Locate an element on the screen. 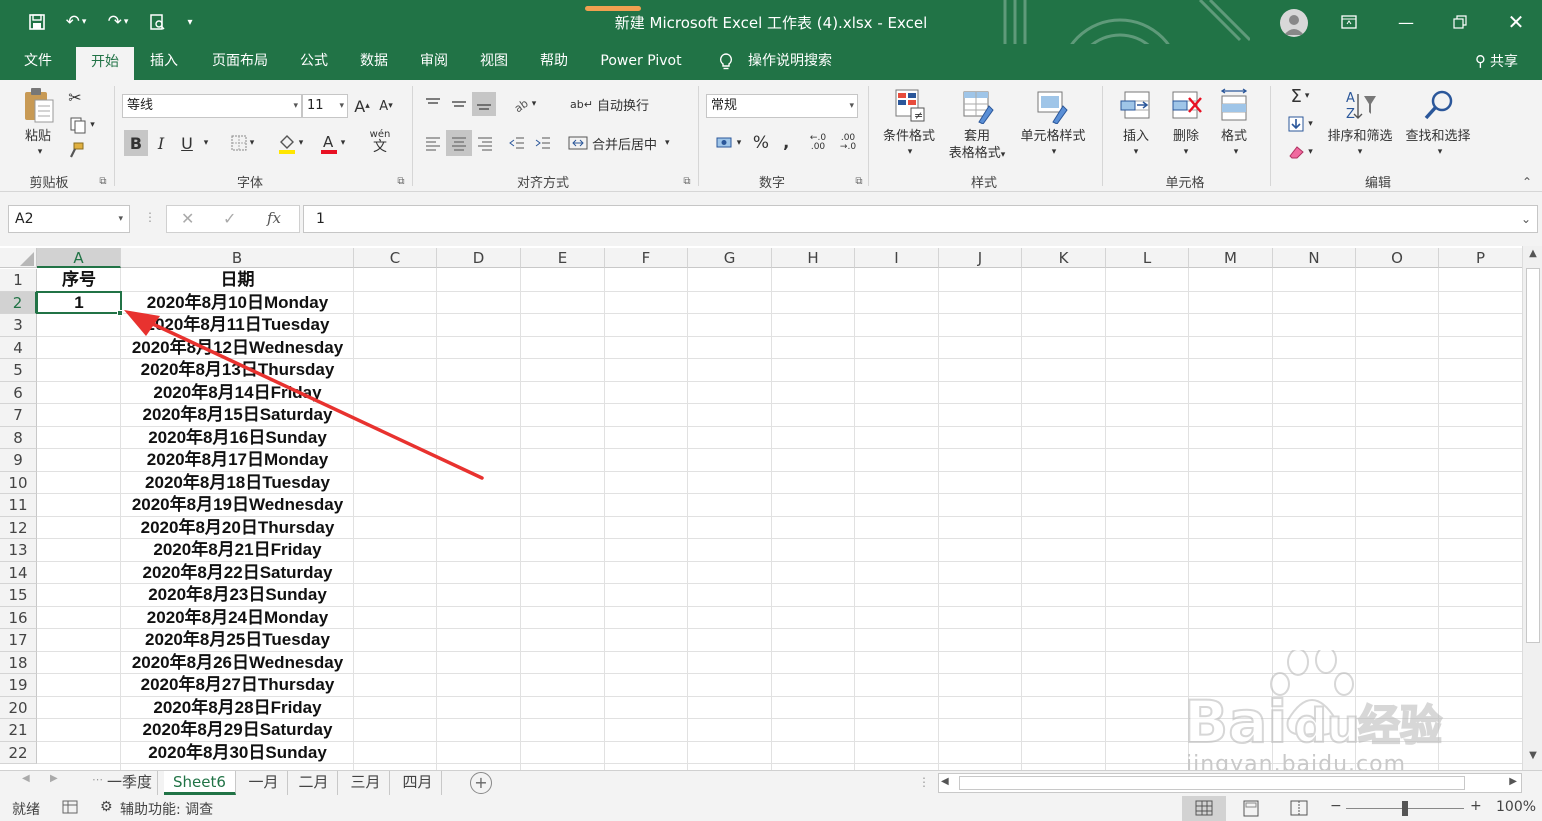 This screenshot has height=821, width=1542. tab-page-layout: 页面布局 is located at coordinates (240, 62).